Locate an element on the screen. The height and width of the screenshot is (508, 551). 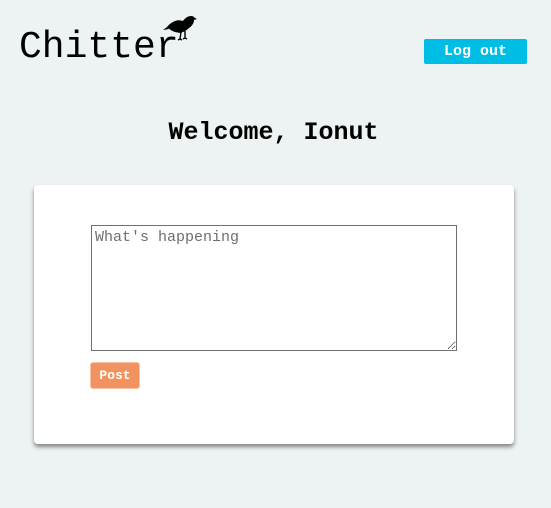
post-button: Post is located at coordinates (115, 375).